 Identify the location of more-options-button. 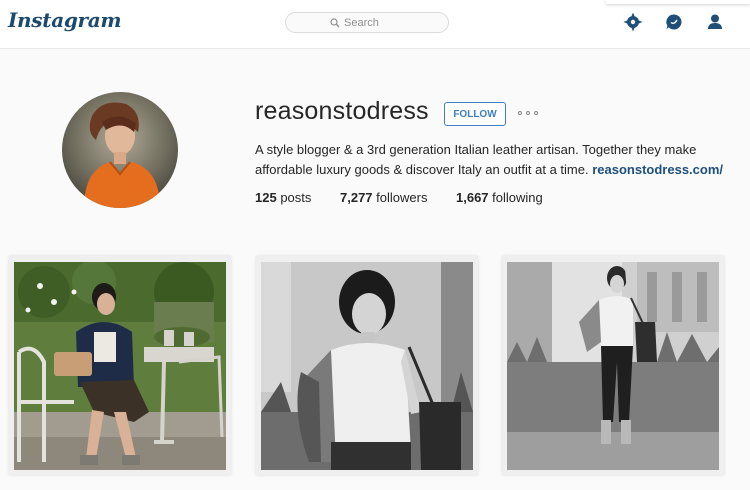
(528, 113).